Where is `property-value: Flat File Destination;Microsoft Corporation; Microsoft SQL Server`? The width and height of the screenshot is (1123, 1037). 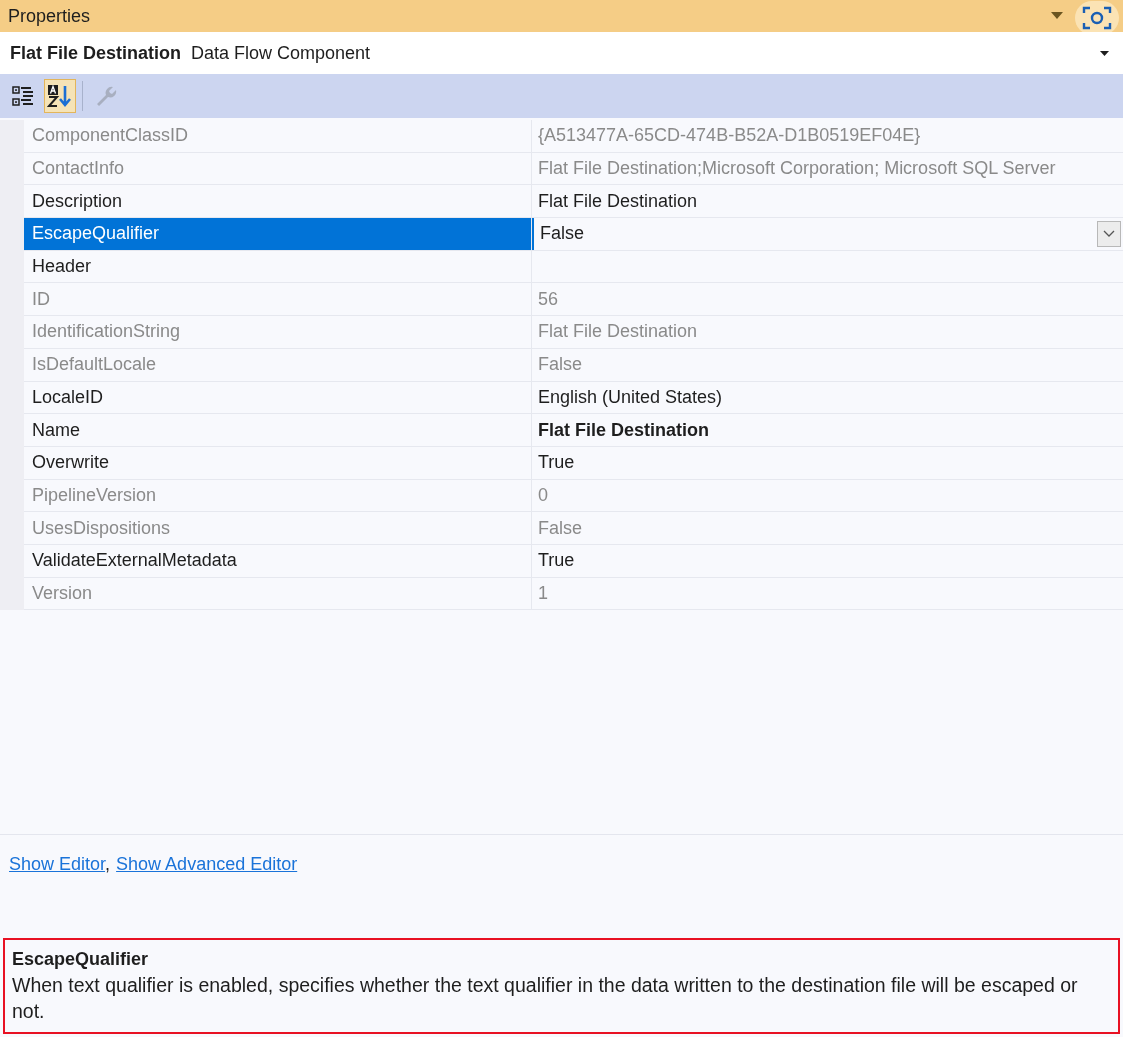 property-value: Flat File Destination;Microsoft Corporation; Microsoft SQL Server is located at coordinates (797, 169).